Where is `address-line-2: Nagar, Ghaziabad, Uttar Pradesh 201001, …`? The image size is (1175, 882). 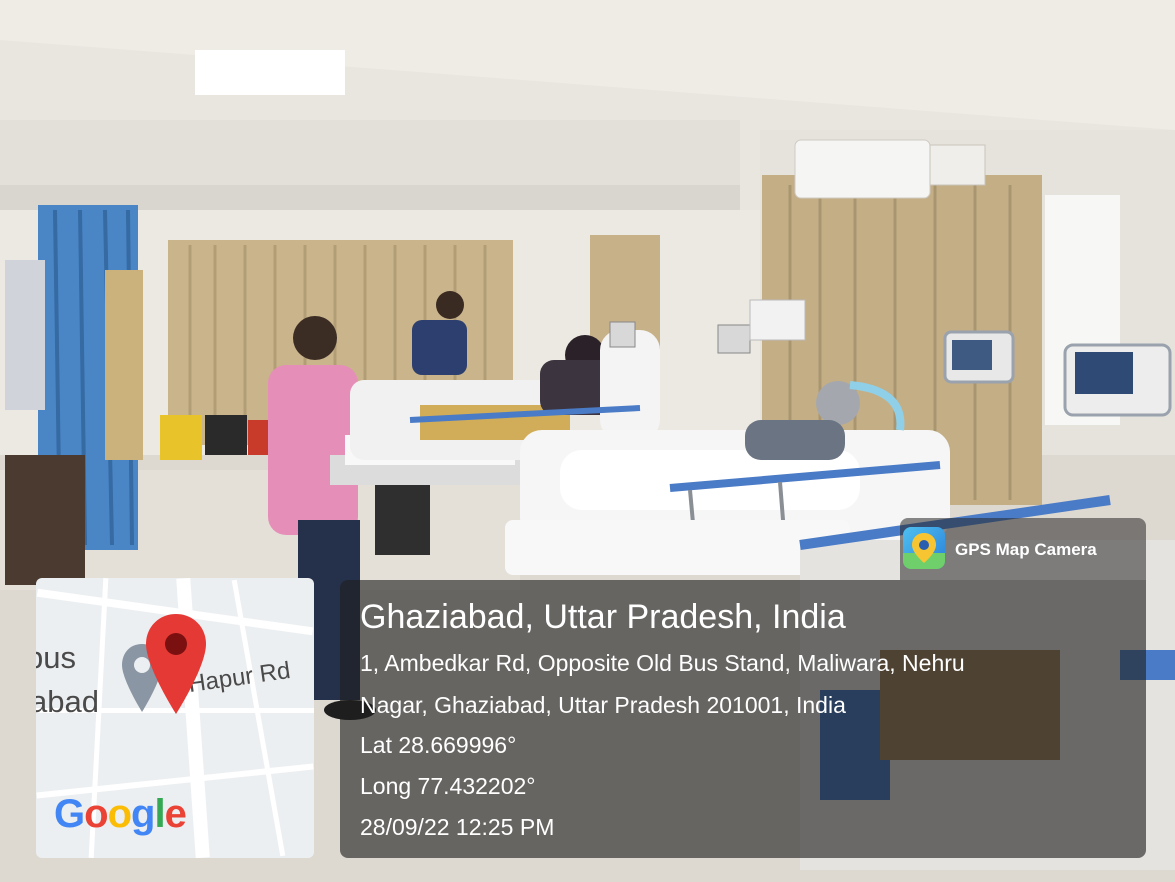
address-line-2: Nagar, Ghaziabad, Uttar Pradesh 201001, … is located at coordinates (603, 705).